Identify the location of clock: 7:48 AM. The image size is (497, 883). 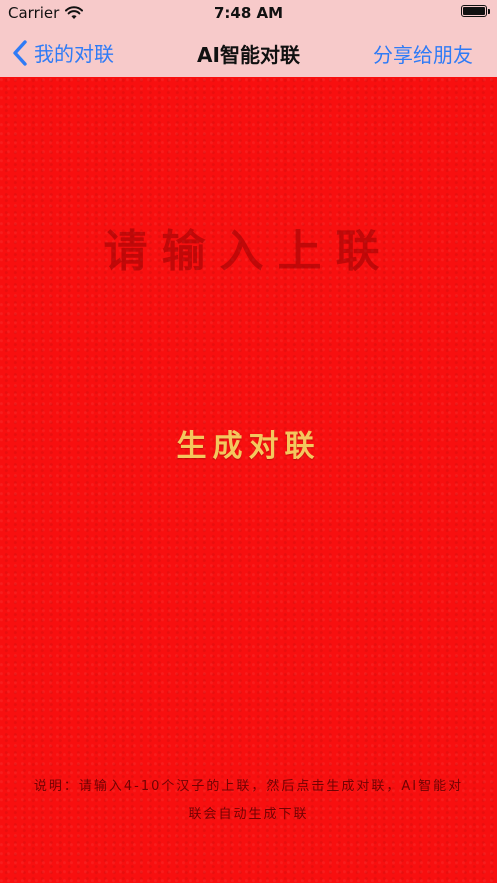
(248, 13).